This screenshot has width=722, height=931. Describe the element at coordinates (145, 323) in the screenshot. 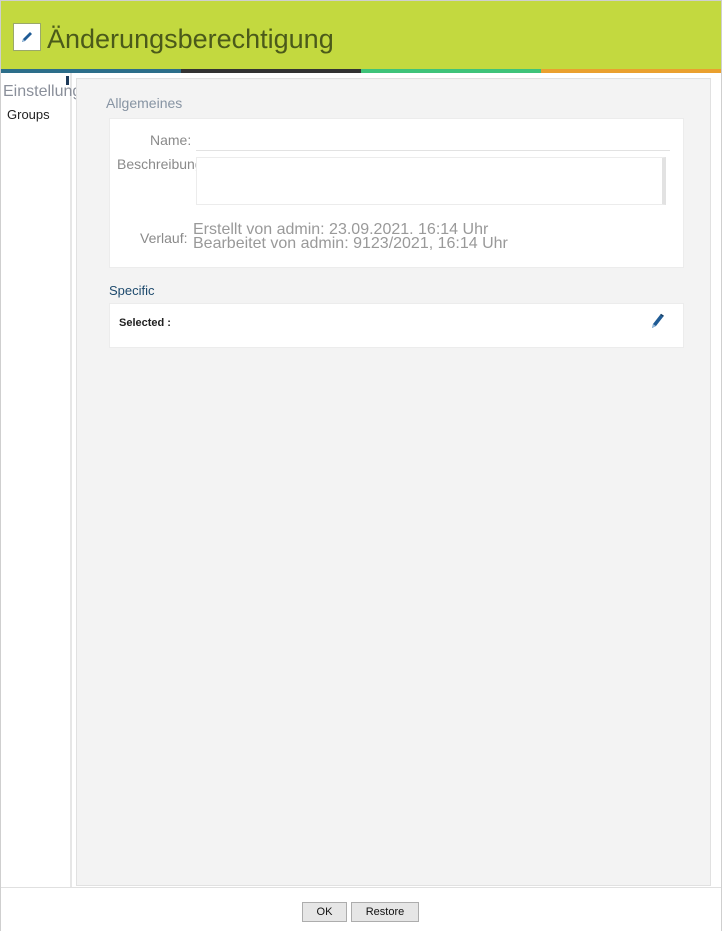

I see `selected-label: Selected :` at that location.